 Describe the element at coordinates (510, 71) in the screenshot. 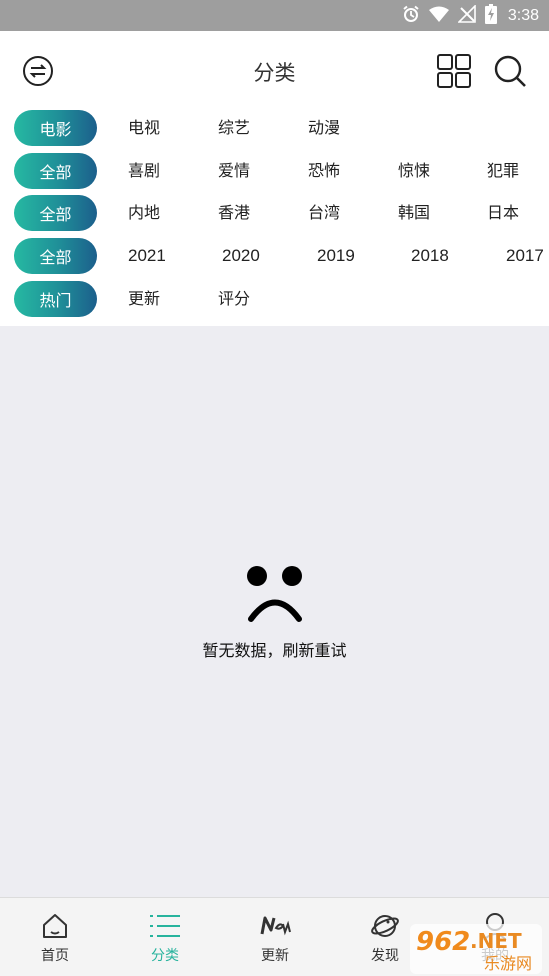

I see `search-icon` at that location.